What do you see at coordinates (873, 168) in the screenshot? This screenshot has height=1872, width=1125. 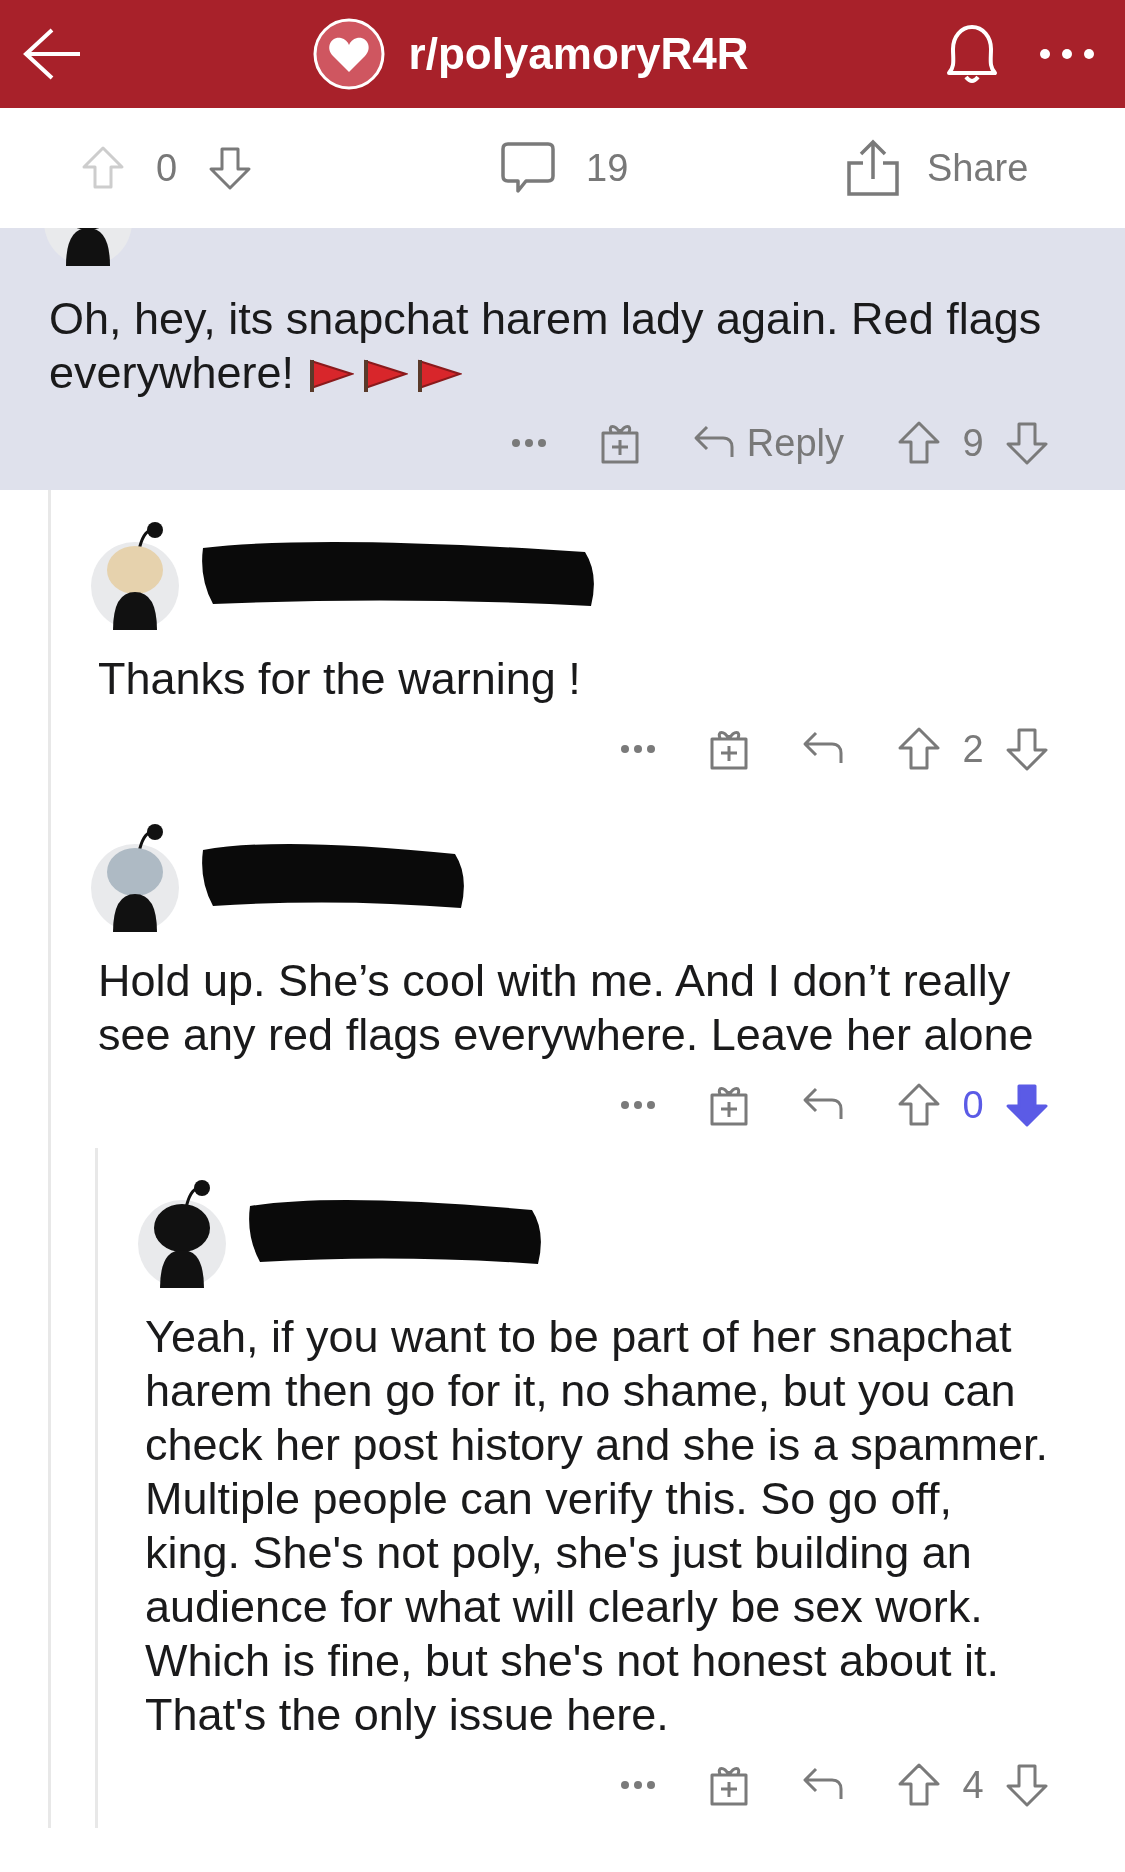 I see `share-icon` at bounding box center [873, 168].